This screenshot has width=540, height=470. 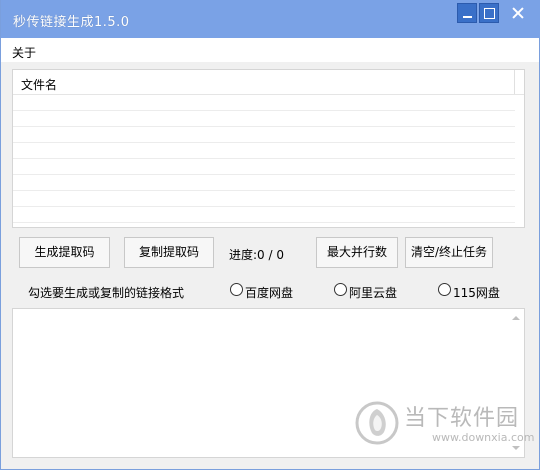 What do you see at coordinates (106, 293) in the screenshot?
I see `link-format-label: 勾选要生成或复制的链接格式` at bounding box center [106, 293].